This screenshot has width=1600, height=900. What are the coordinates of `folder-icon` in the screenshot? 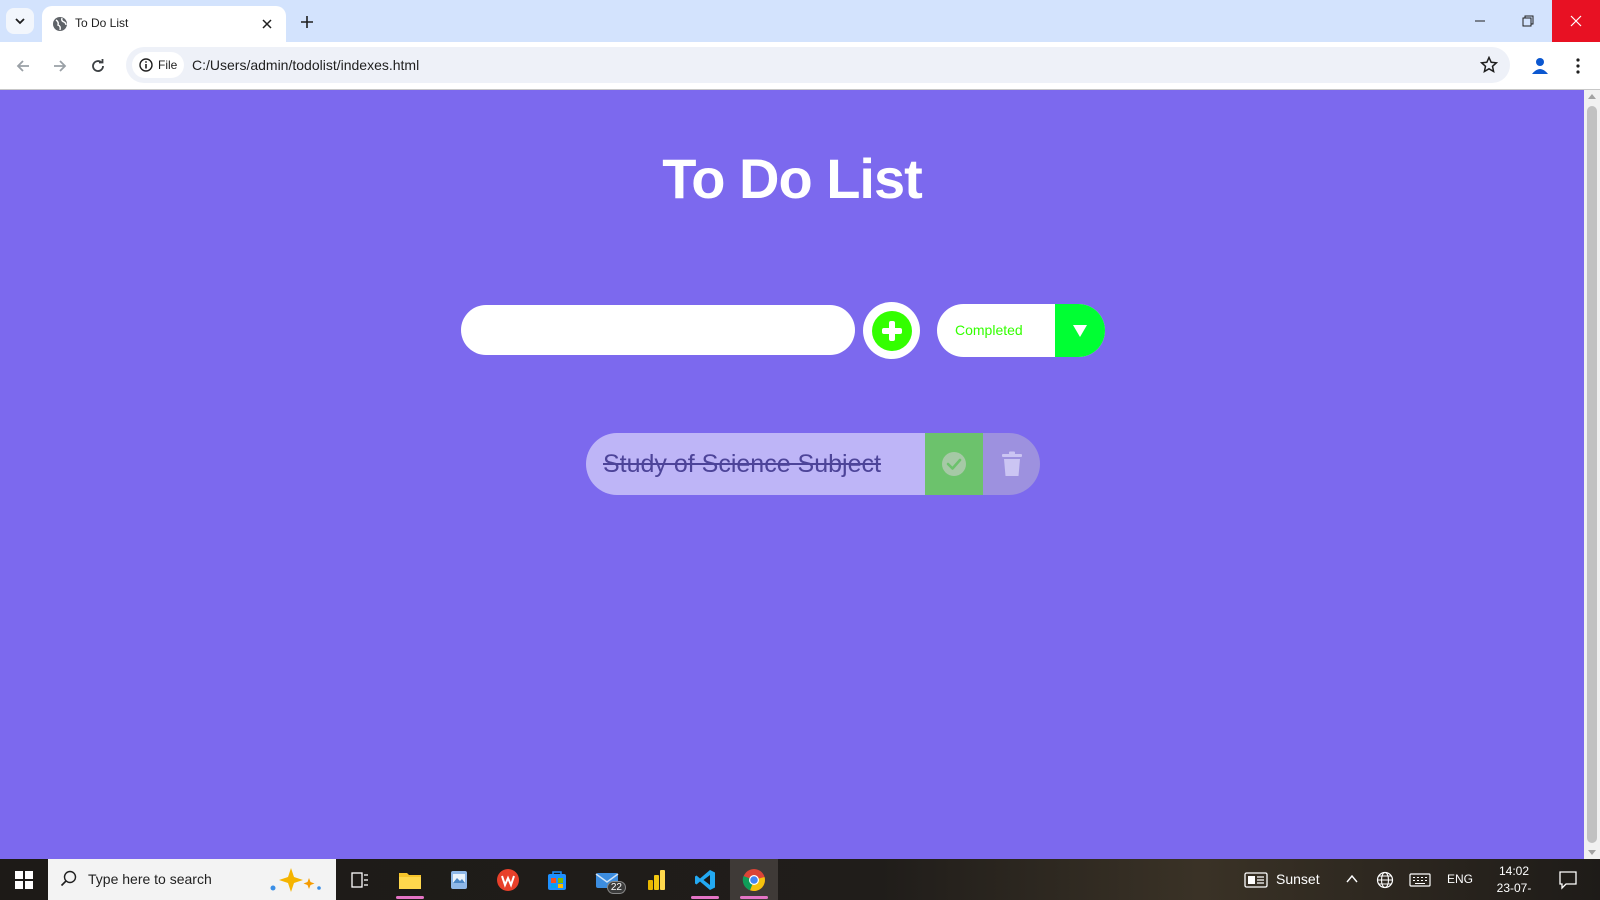 It's located at (410, 880).